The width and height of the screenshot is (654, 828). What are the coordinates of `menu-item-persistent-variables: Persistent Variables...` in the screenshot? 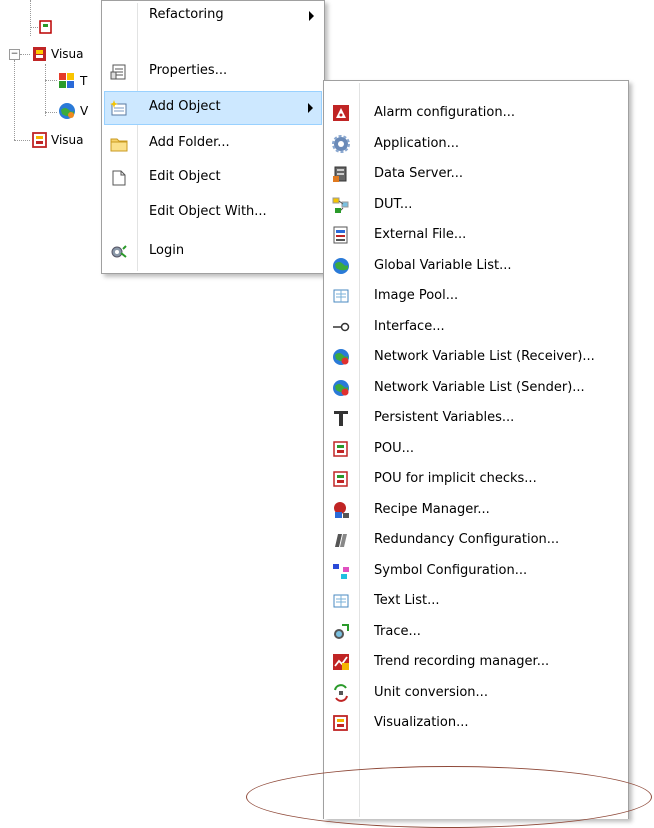 It's located at (476, 418).